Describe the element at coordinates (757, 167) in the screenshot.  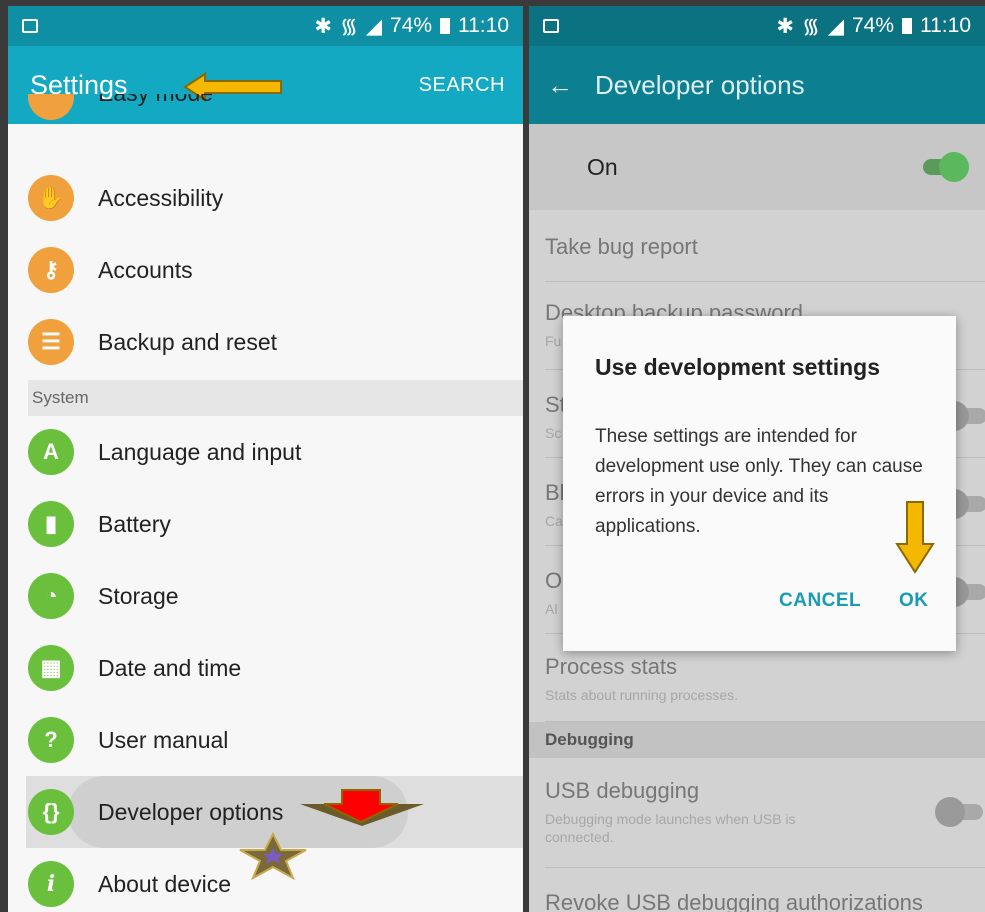
I see `master-switch-row: On` at that location.